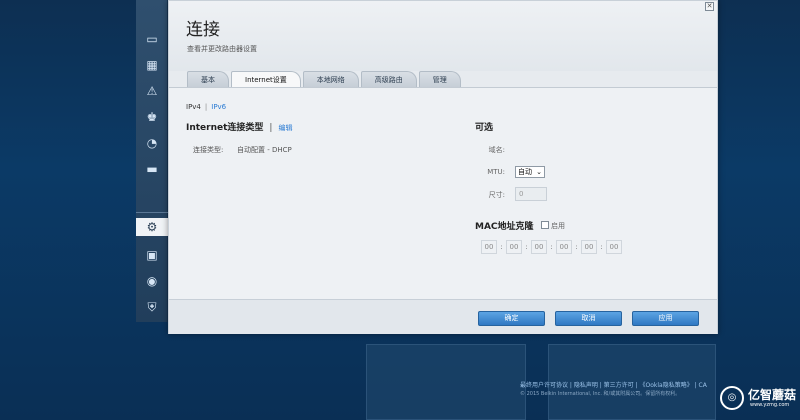  What do you see at coordinates (665, 318) in the screenshot?
I see `apply-button: 应用` at bounding box center [665, 318].